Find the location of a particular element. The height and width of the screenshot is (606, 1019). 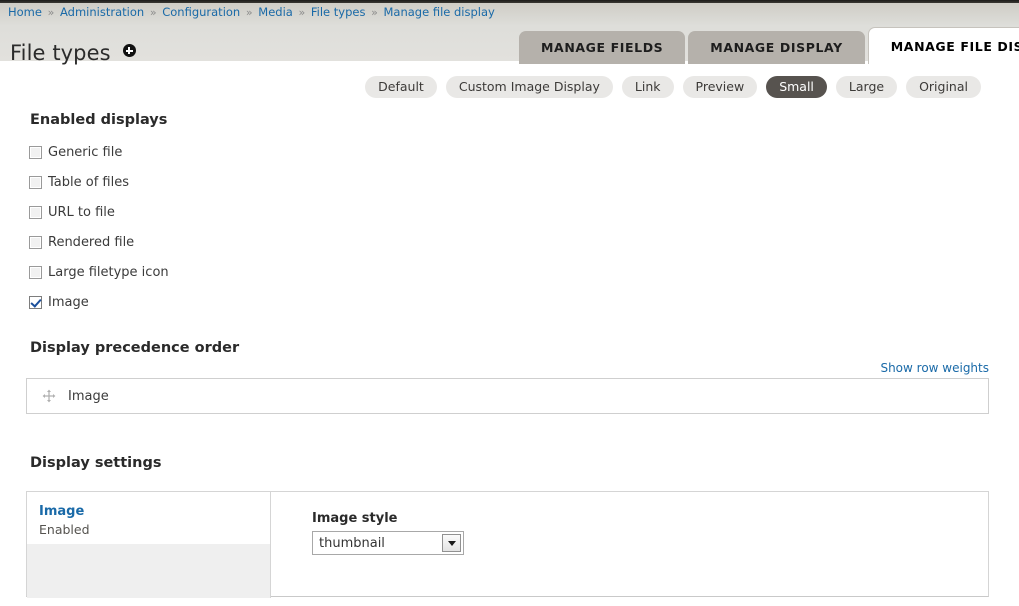

view-mode-original: Original is located at coordinates (943, 87).